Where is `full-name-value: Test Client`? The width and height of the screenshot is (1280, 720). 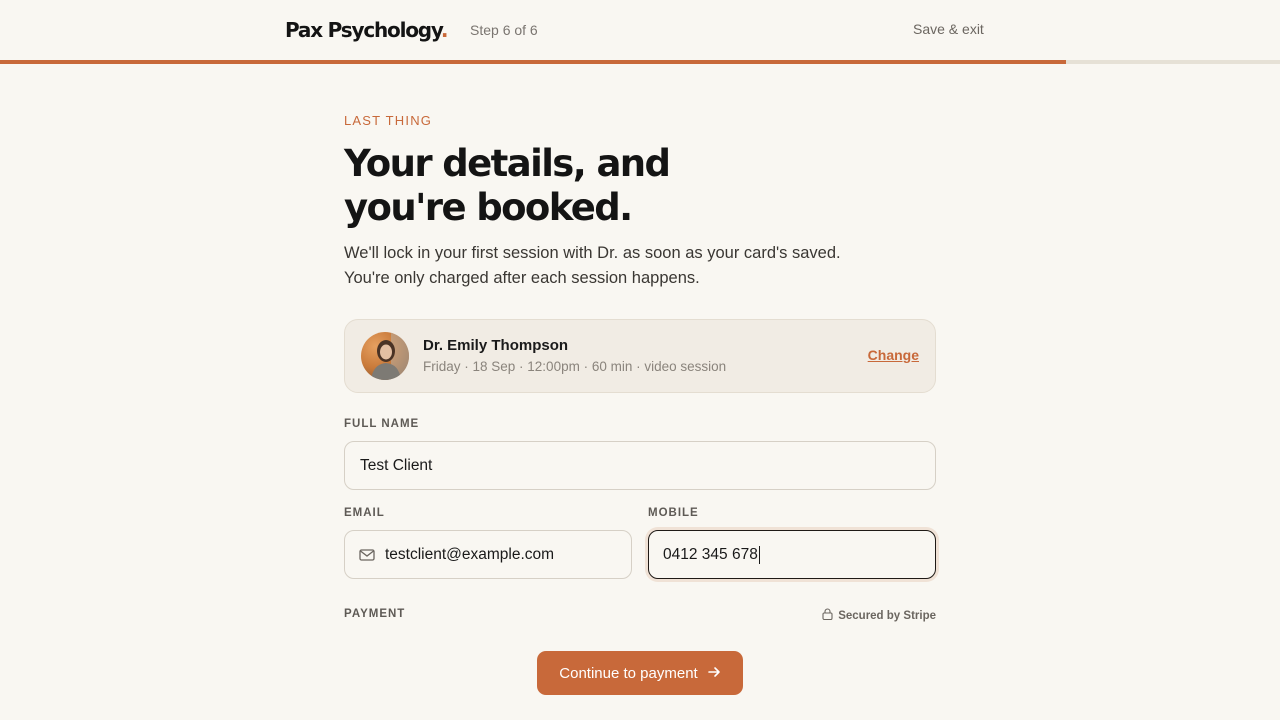
full-name-value: Test Client is located at coordinates (396, 465).